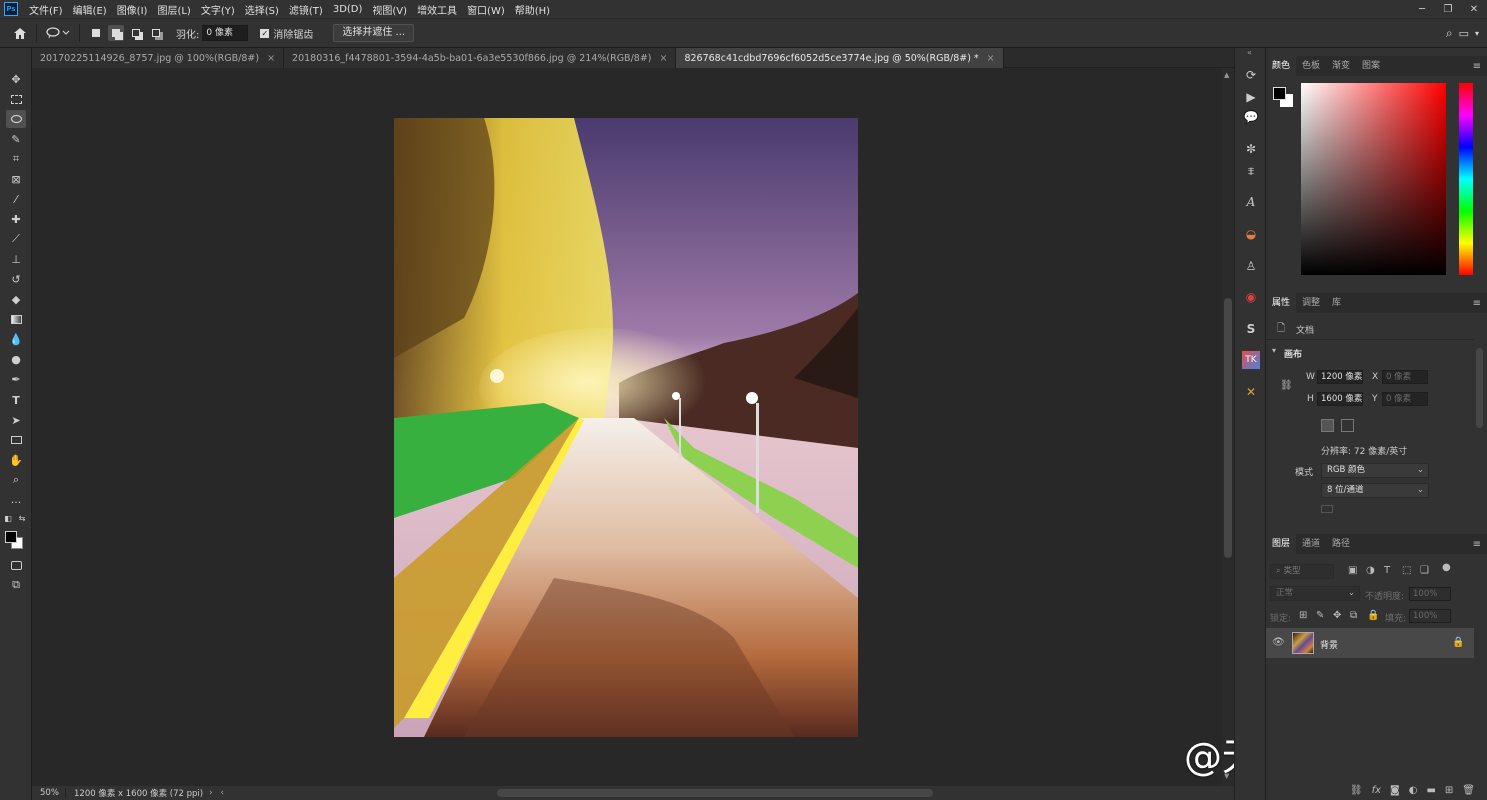 The height and width of the screenshot is (800, 1487). Describe the element at coordinates (1226, 75) in the screenshot. I see `scroll-up-icon: ▲` at that location.